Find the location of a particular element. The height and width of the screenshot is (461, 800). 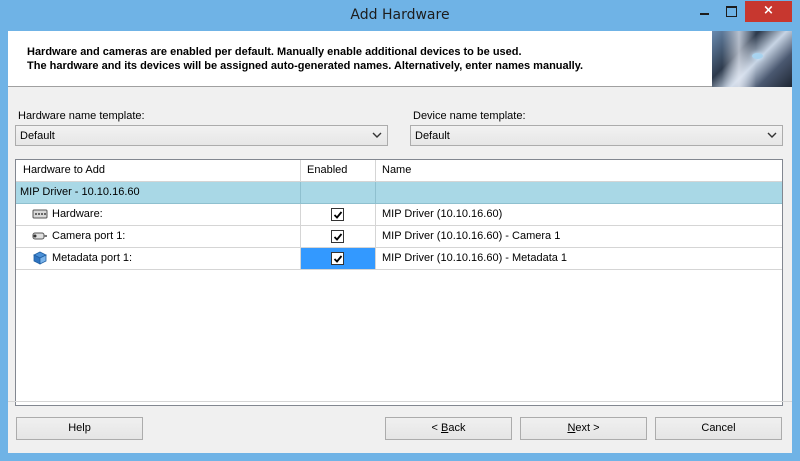

group-row: MIP Driver - 10.10.16.60 is located at coordinates (399, 193).